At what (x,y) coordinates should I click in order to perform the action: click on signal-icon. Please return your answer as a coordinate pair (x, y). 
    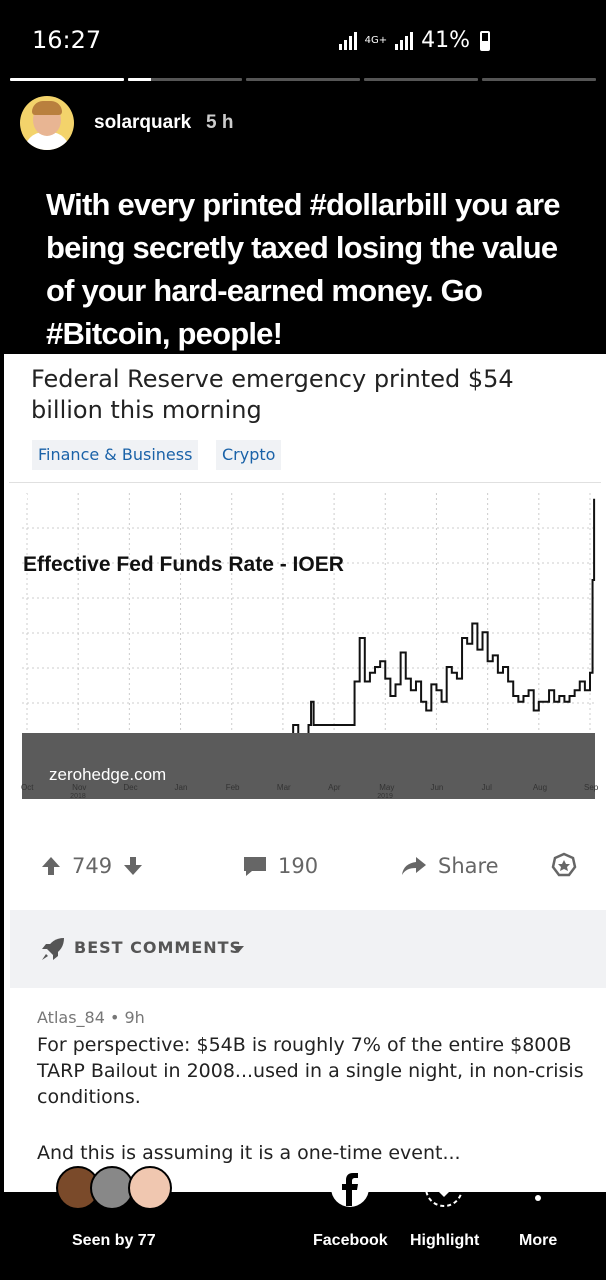
    Looking at the image, I should click on (347, 40).